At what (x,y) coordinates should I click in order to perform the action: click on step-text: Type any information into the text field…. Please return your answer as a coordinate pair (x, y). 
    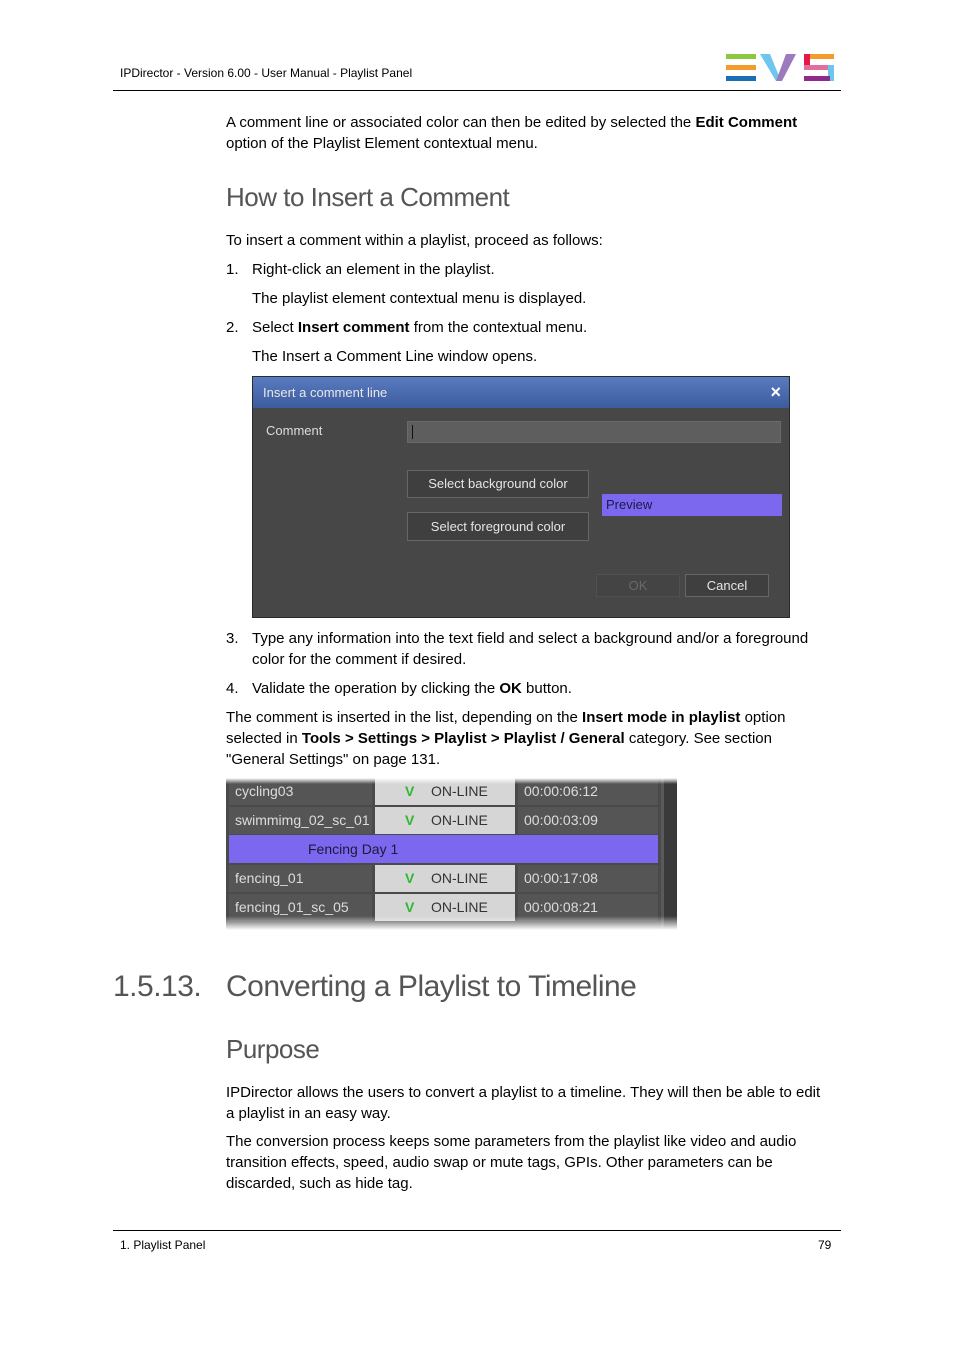
    Looking at the image, I should click on (530, 649).